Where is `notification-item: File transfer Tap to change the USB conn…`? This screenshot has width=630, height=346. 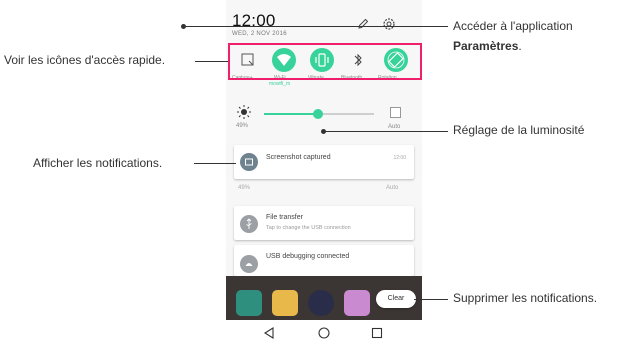 notification-item: File transfer Tap to change the USB conn… is located at coordinates (324, 223).